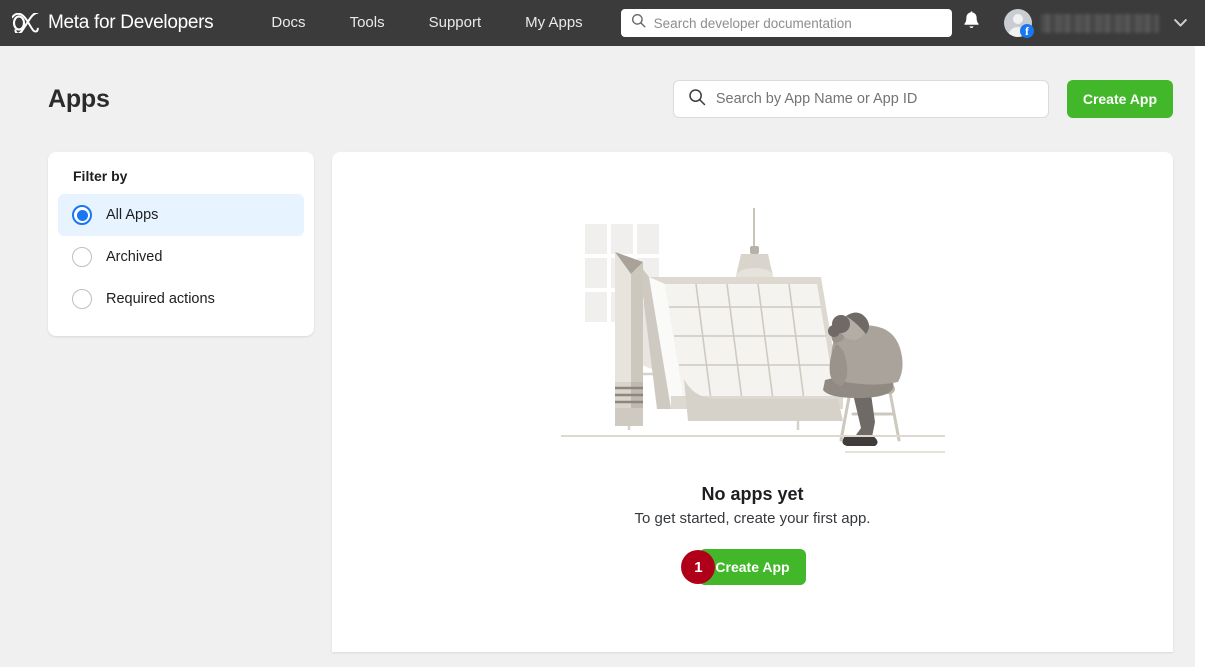 The image size is (1205, 667). Describe the element at coordinates (1019, 23) in the screenshot. I see `avatar: f` at that location.